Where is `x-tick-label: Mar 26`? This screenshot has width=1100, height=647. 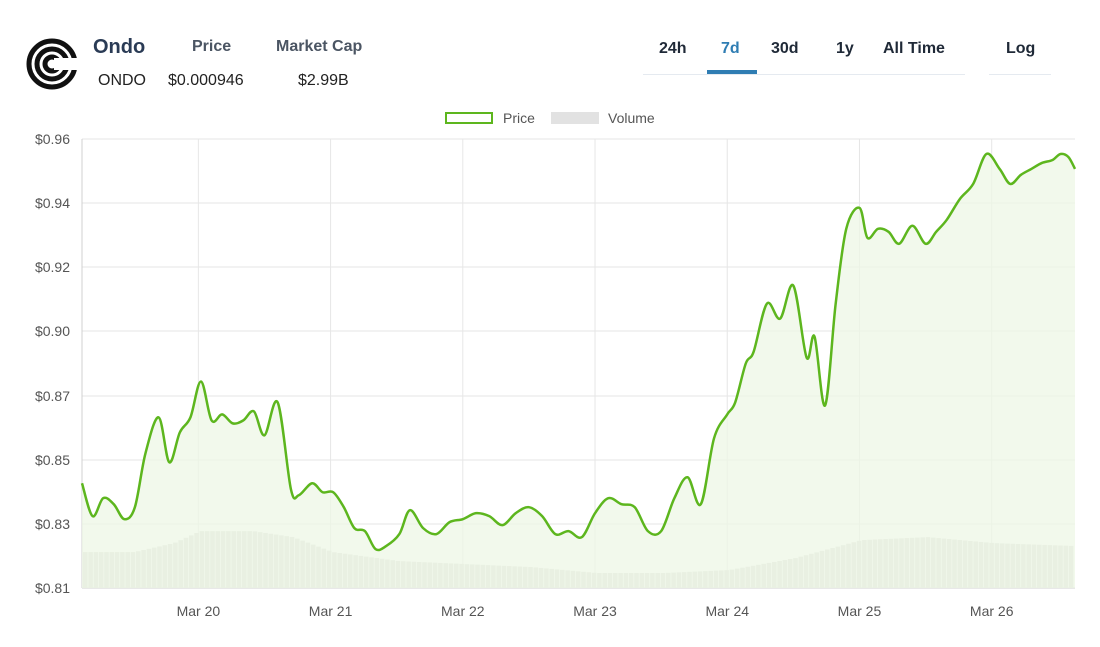 x-tick-label: Mar 26 is located at coordinates (992, 611).